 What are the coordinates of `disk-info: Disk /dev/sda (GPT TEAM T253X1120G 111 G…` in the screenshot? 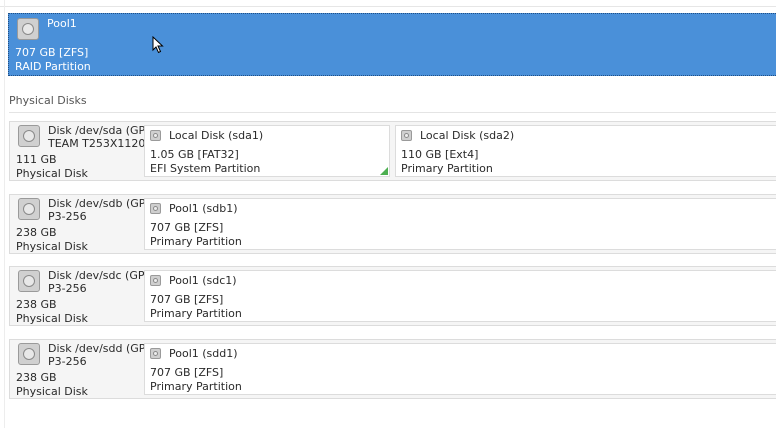 It's located at (77, 151).